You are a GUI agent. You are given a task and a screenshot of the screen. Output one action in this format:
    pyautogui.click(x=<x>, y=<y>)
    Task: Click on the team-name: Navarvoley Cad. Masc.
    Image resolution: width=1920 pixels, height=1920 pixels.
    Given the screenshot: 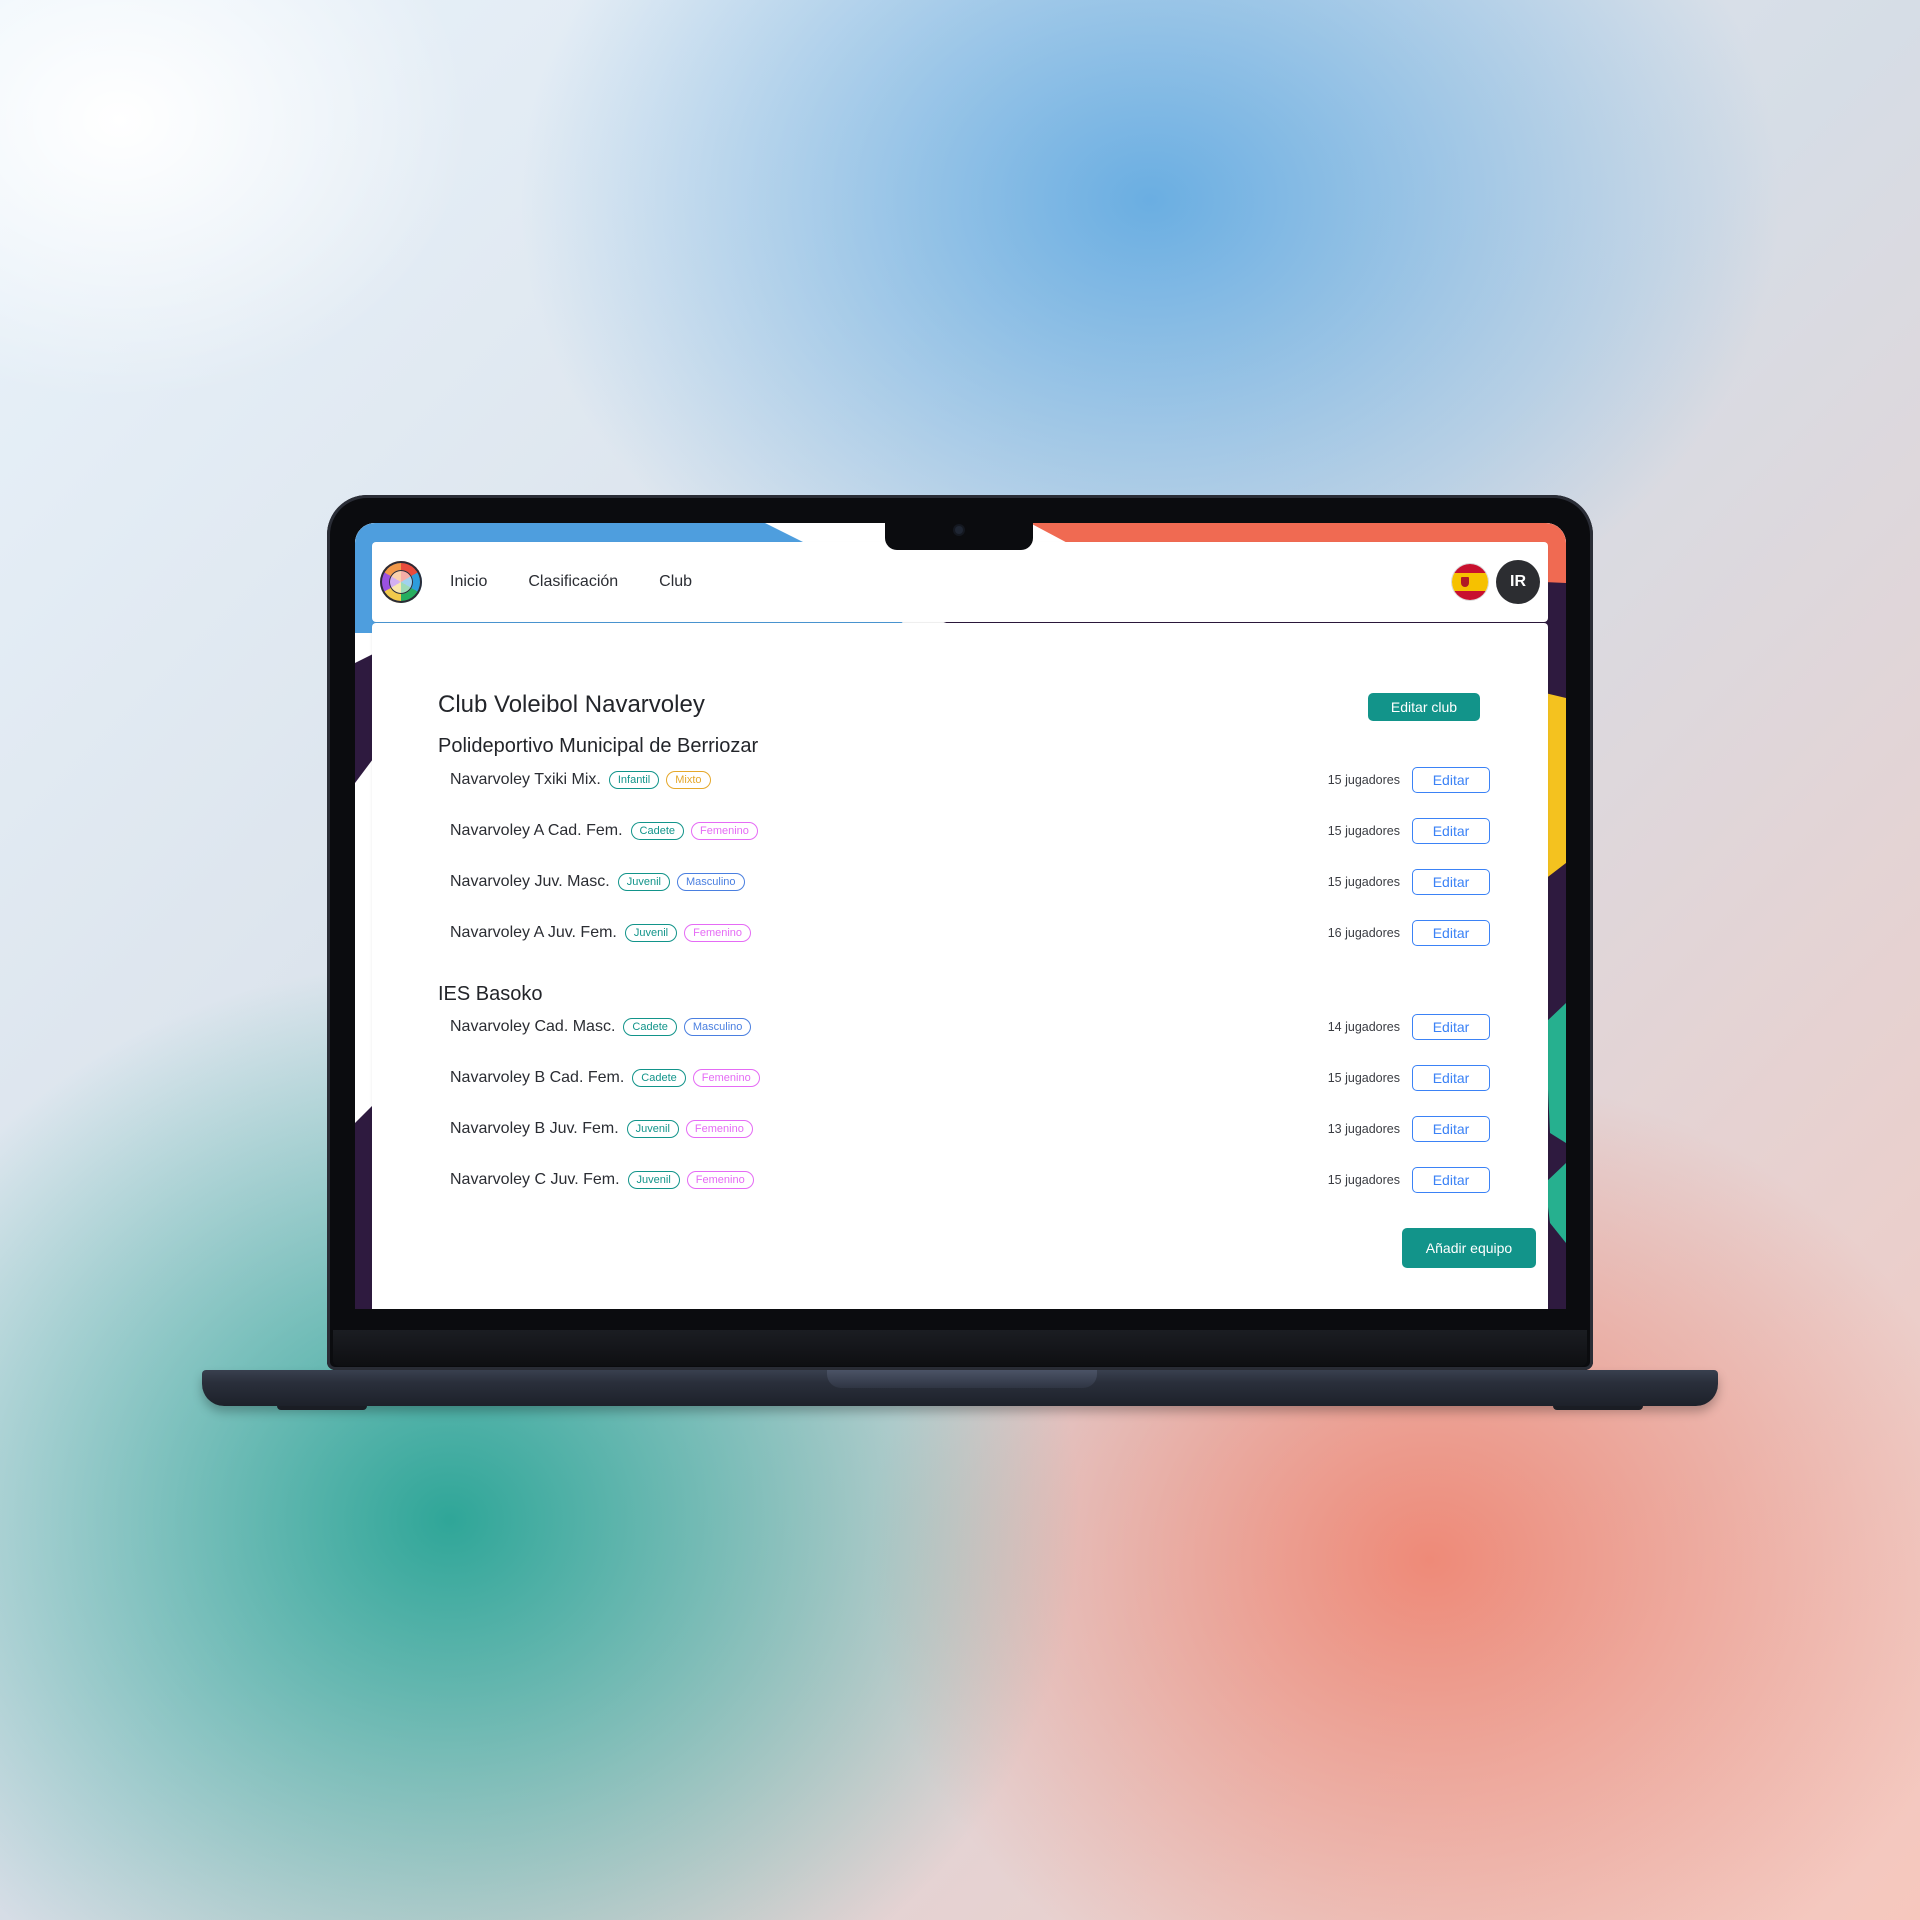 What is the action you would take?
    pyautogui.click(x=533, y=1026)
    